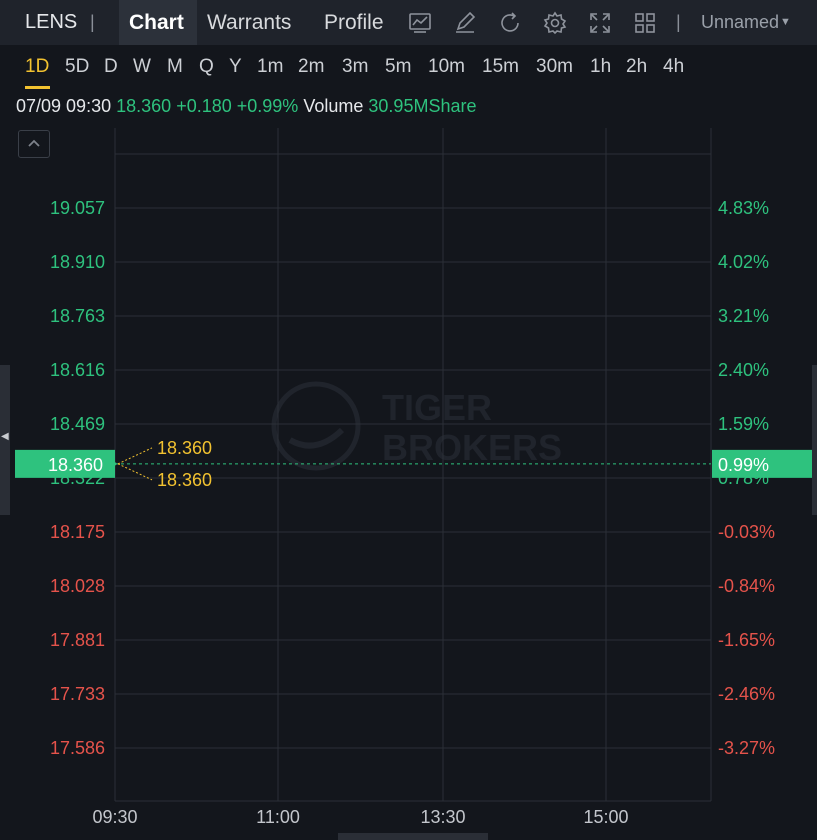  Describe the element at coordinates (77, 316) in the screenshot. I see `y-tick-label-left: 18.763` at that location.